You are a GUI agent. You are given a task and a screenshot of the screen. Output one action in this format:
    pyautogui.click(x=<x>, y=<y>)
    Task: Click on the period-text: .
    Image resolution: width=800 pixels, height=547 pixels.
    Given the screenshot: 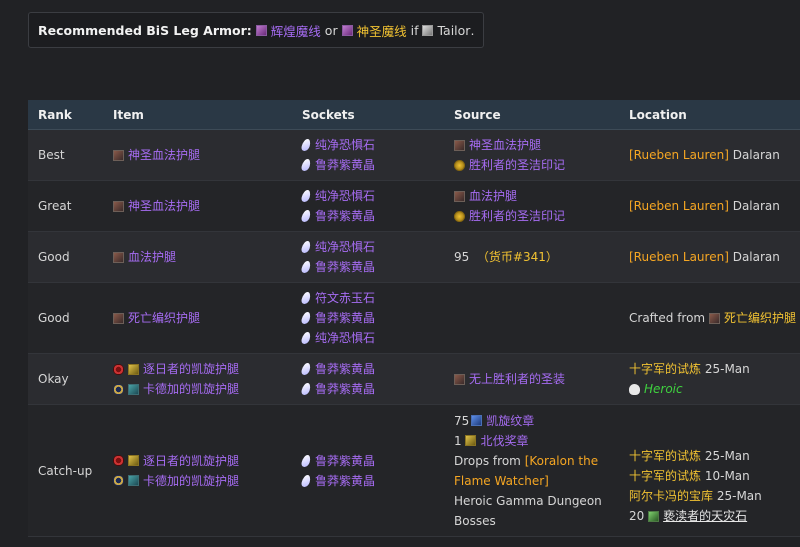 What is the action you would take?
    pyautogui.click(x=472, y=30)
    